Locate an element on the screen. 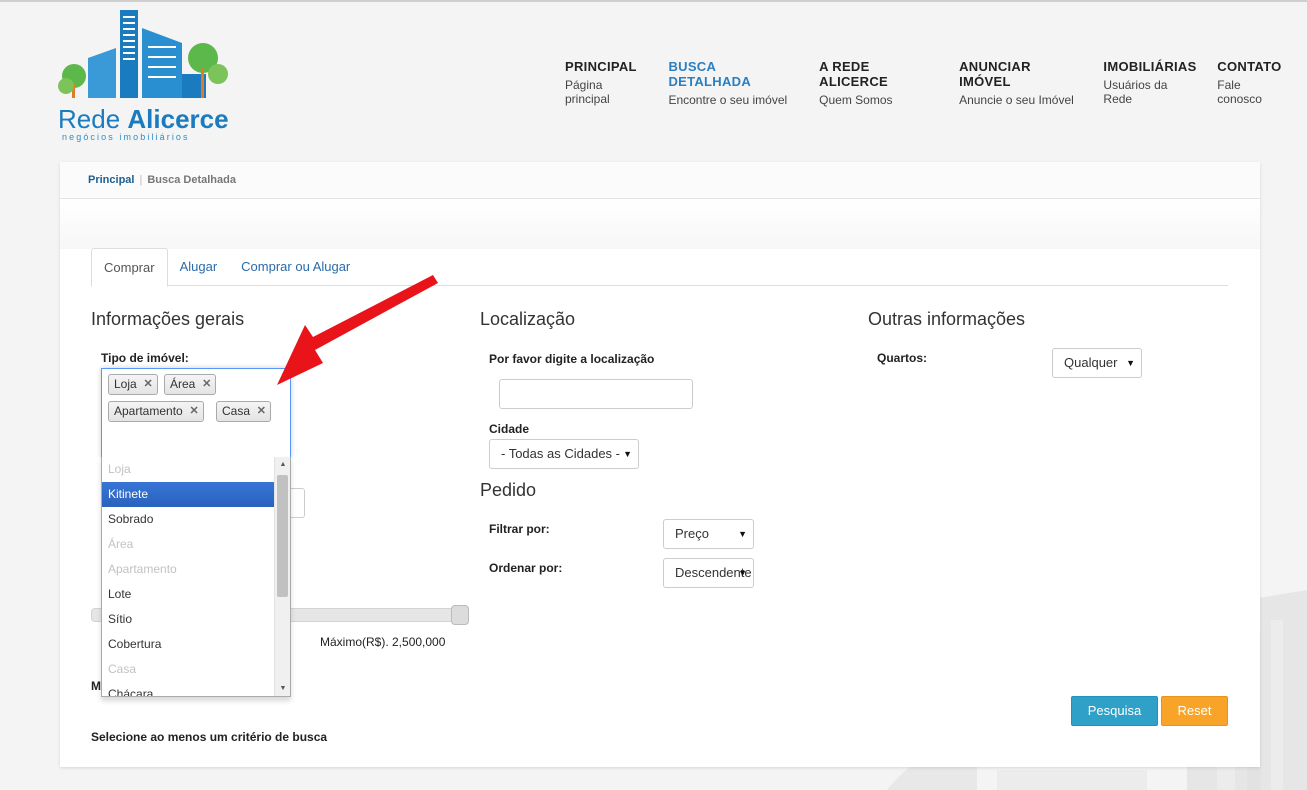 This screenshot has height=790, width=1307. nav-title: CONTATO is located at coordinates (1249, 66).